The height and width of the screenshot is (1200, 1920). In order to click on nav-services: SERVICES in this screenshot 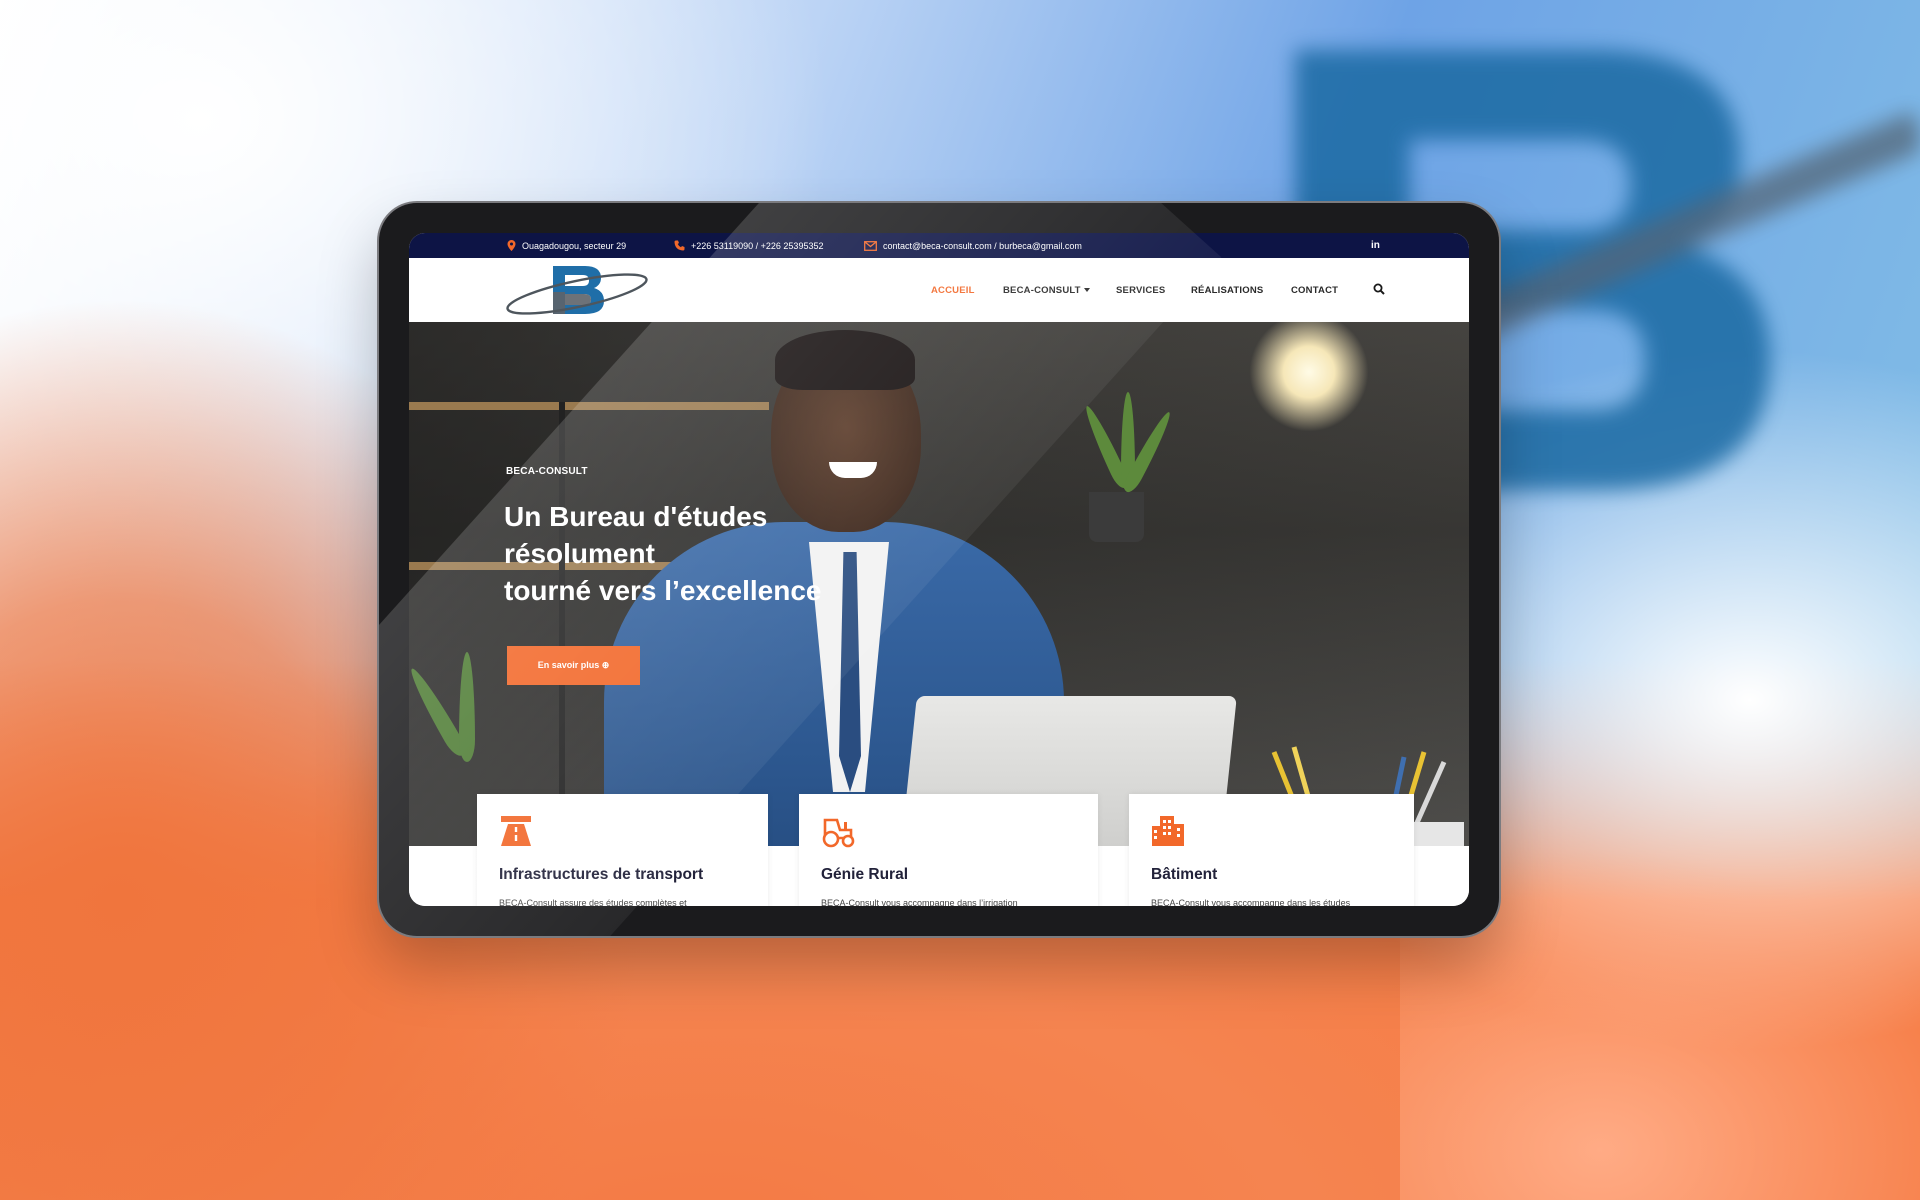, I will do `click(1140, 290)`.